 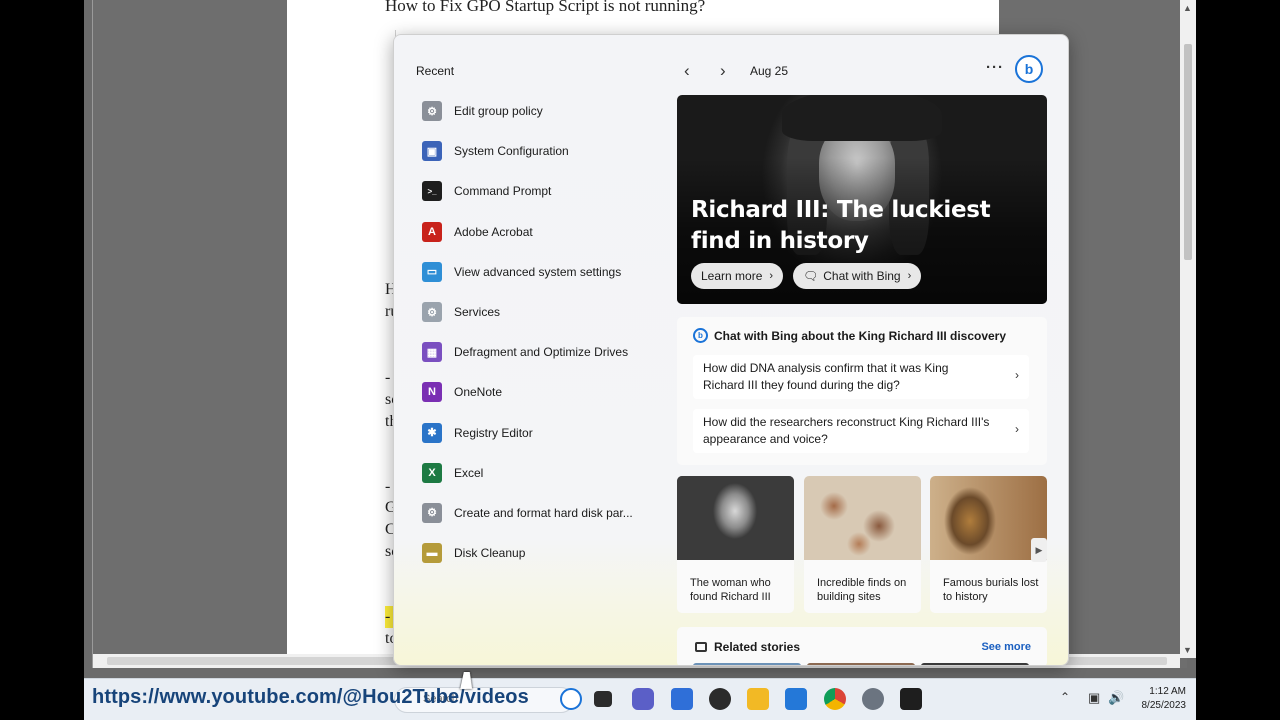 I want to click on chat-with-bing-button: 🗨 Chat with Bing ›, so click(x=857, y=276).